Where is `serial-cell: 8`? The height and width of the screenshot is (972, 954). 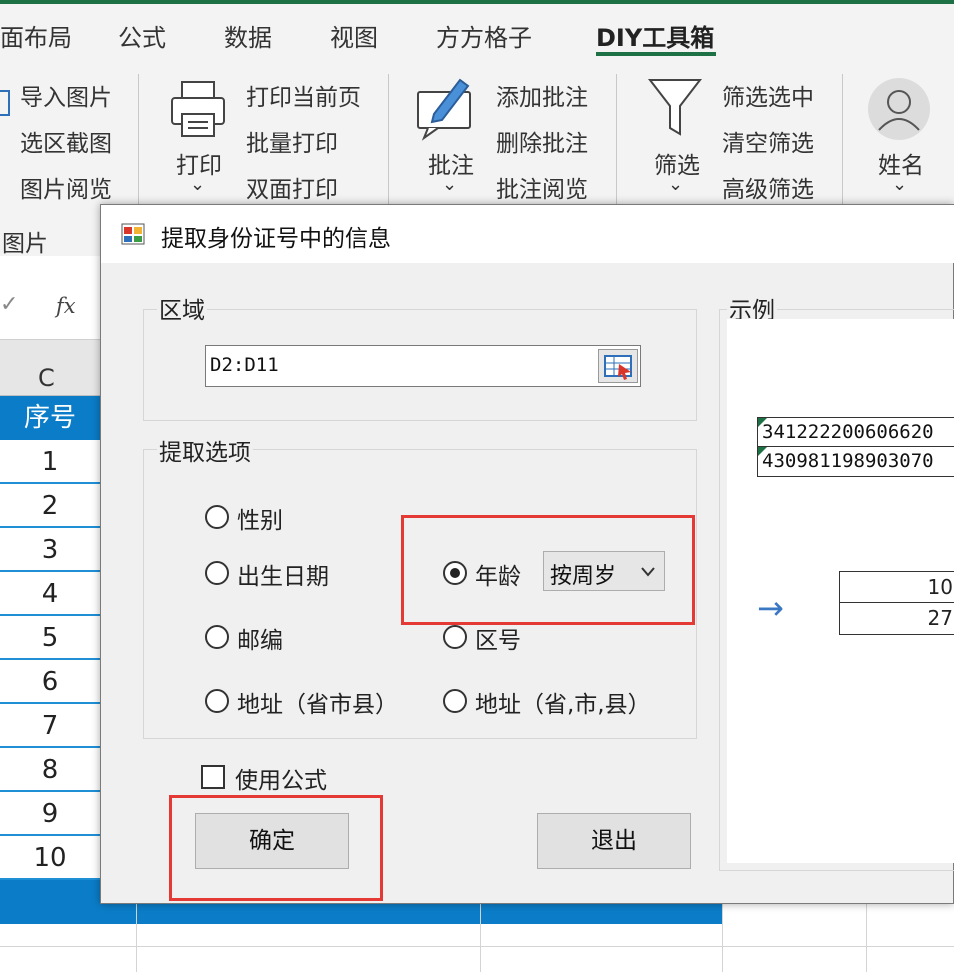
serial-cell: 8 is located at coordinates (50, 770).